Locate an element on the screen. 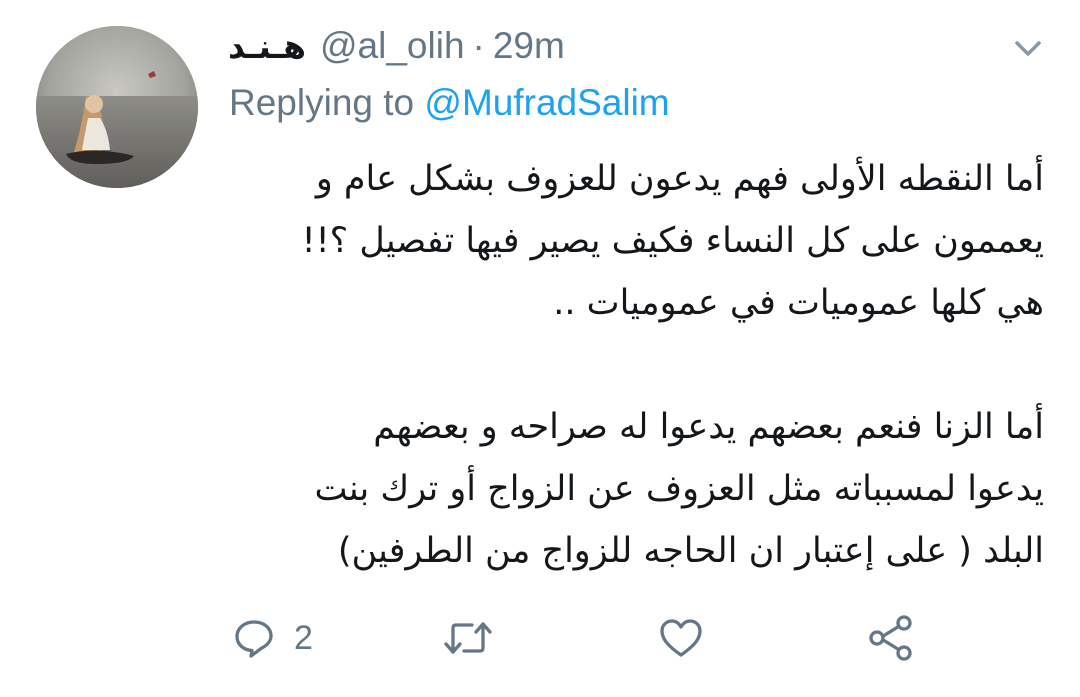 Image resolution: width=1080 pixels, height=697 pixels. share-icon is located at coordinates (890, 638).